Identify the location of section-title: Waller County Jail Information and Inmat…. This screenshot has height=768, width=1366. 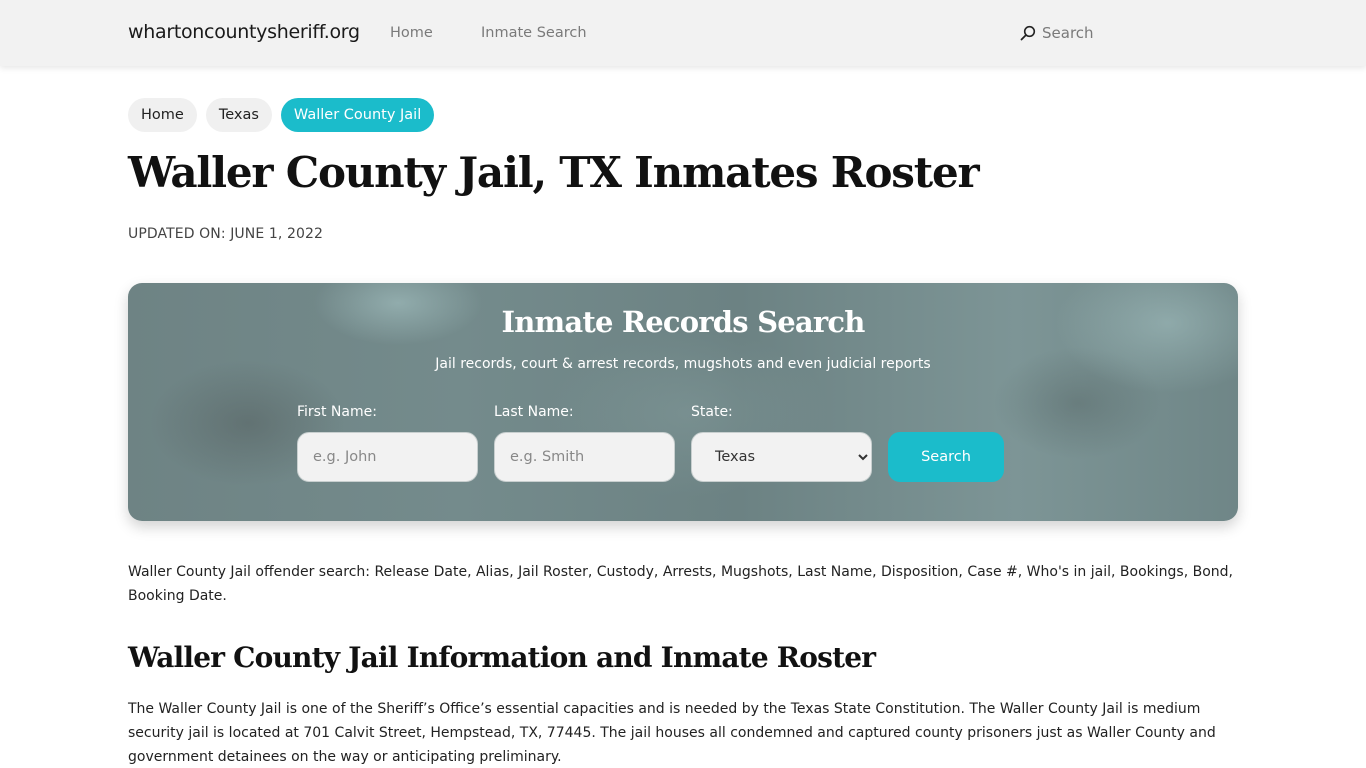
(502, 657).